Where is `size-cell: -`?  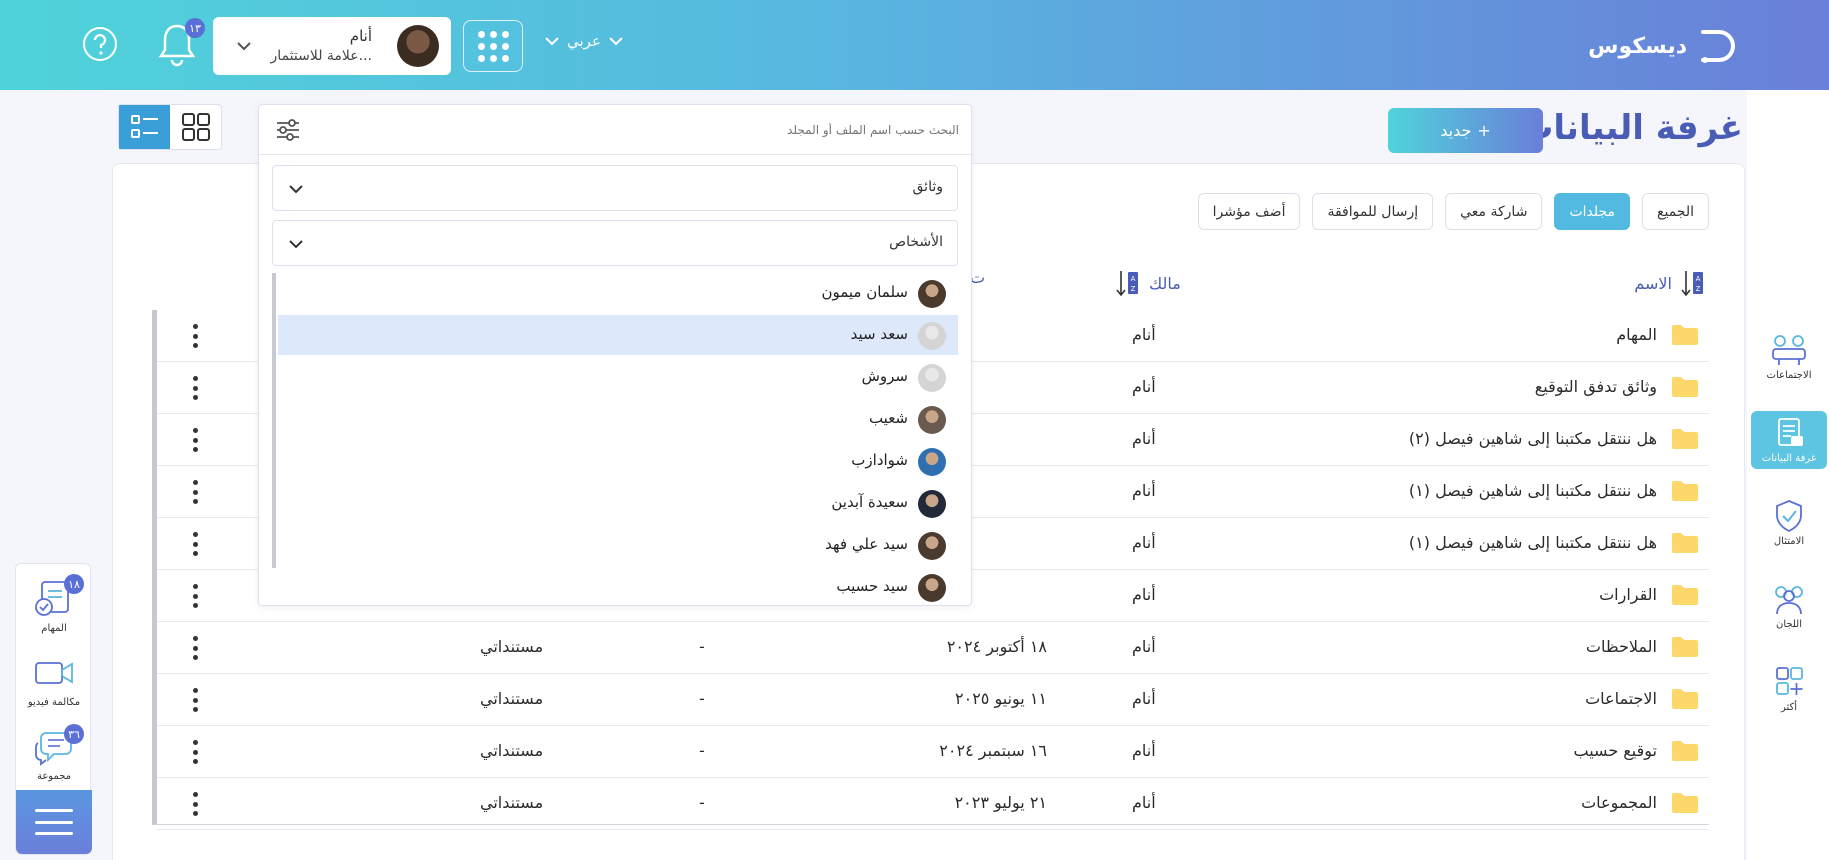 size-cell: - is located at coordinates (702, 646).